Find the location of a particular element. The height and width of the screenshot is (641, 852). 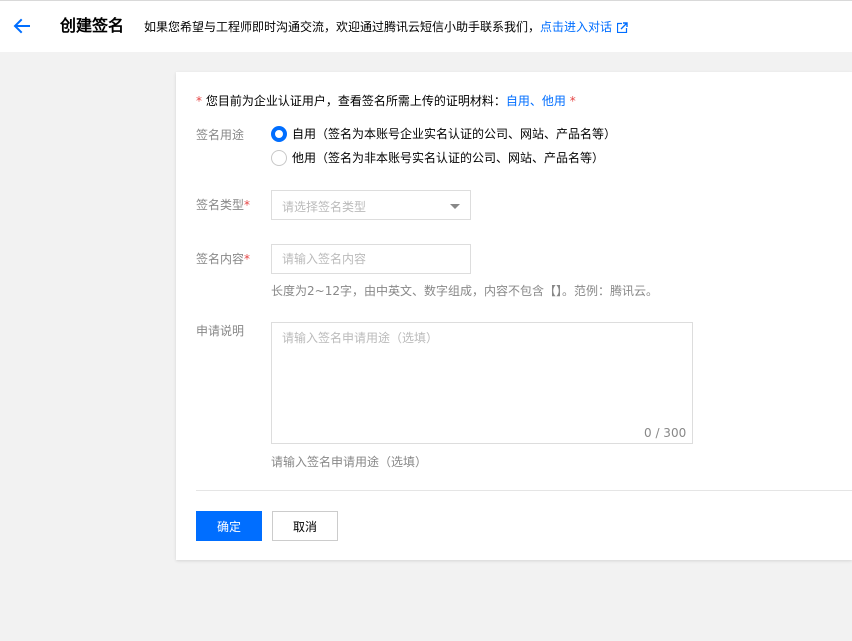

notice-asterisk: * is located at coordinates (199, 101).